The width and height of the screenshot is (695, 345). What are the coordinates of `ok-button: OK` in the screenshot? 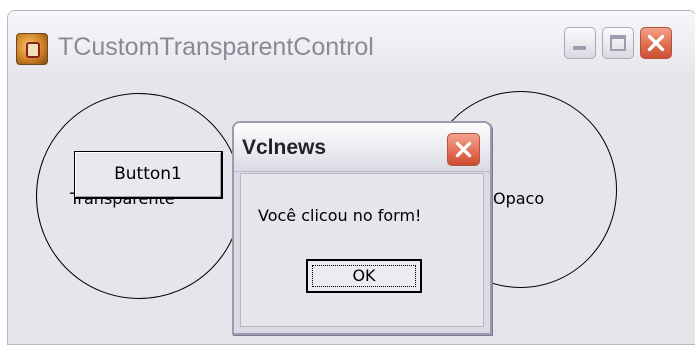 It's located at (364, 276).